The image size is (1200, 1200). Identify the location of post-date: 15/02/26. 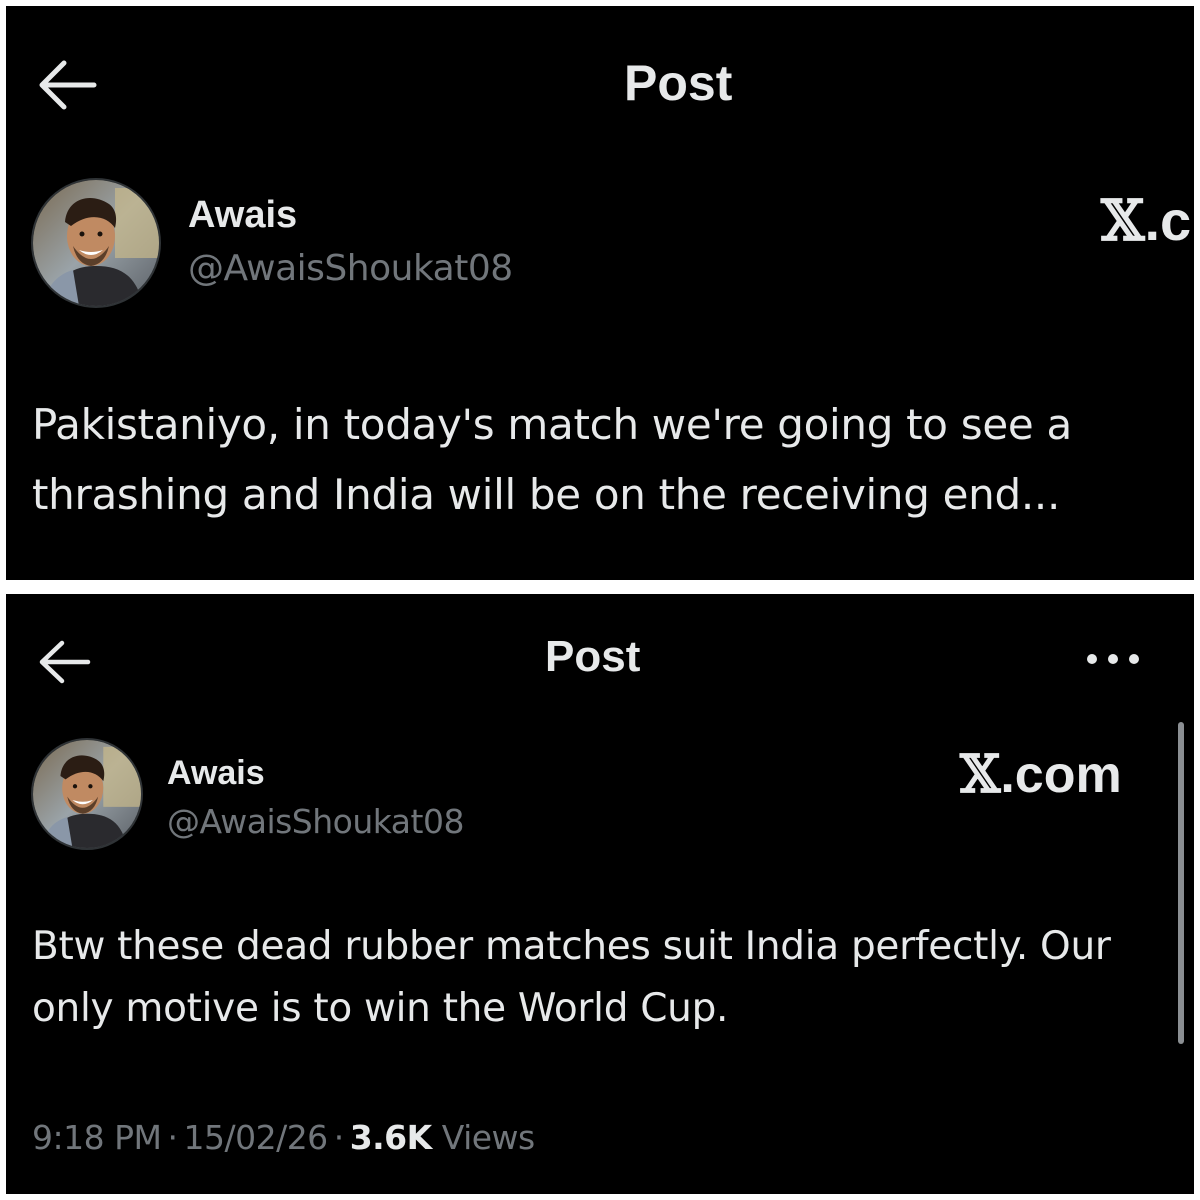
(255, 1137).